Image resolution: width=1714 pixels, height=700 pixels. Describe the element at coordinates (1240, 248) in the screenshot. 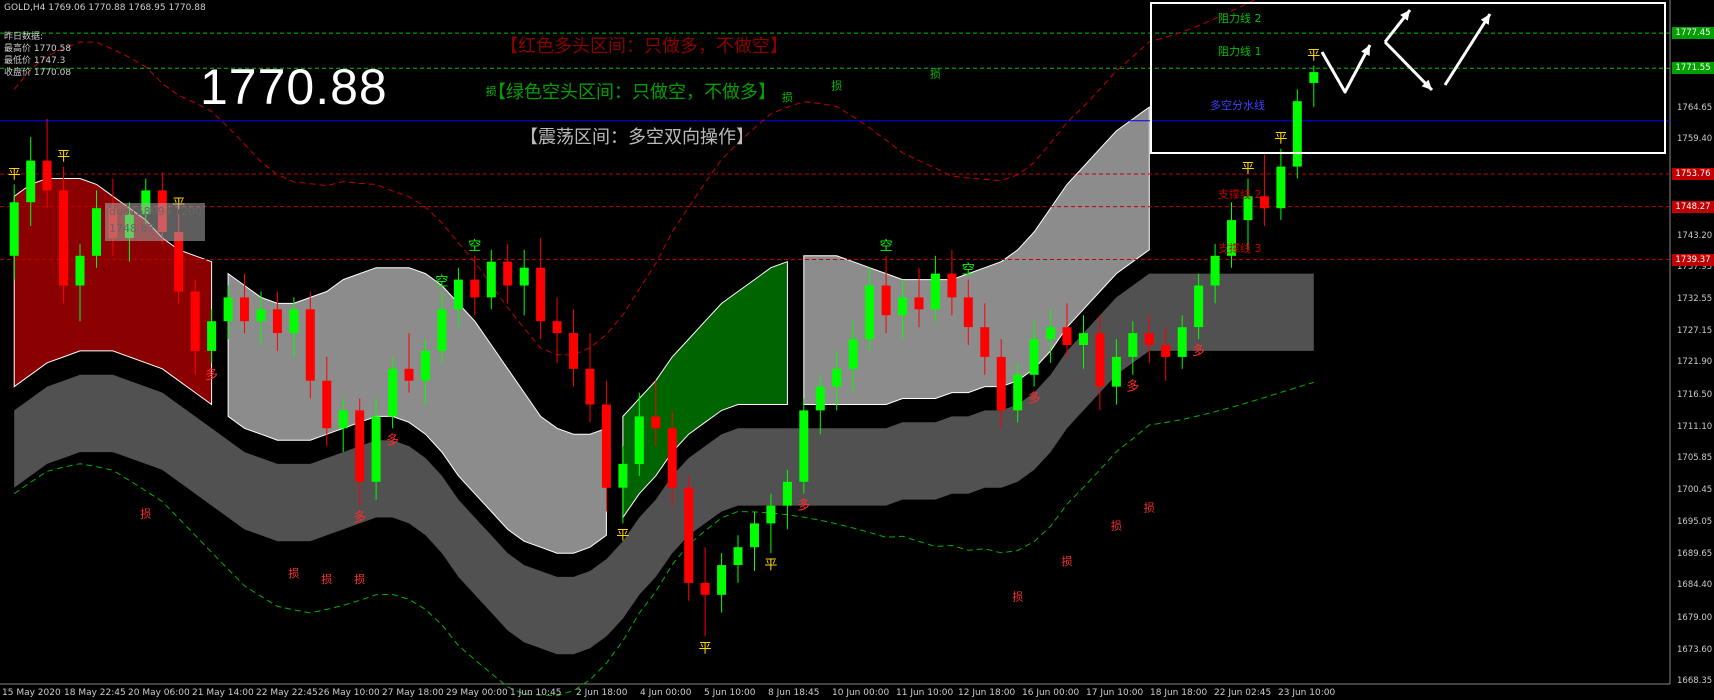

I see `support-3-label: 支撑线 3` at that location.